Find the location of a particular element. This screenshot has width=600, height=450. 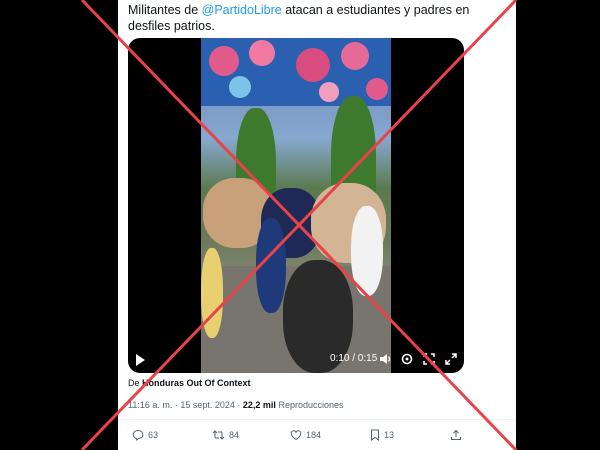

share-icon is located at coordinates (456, 434).